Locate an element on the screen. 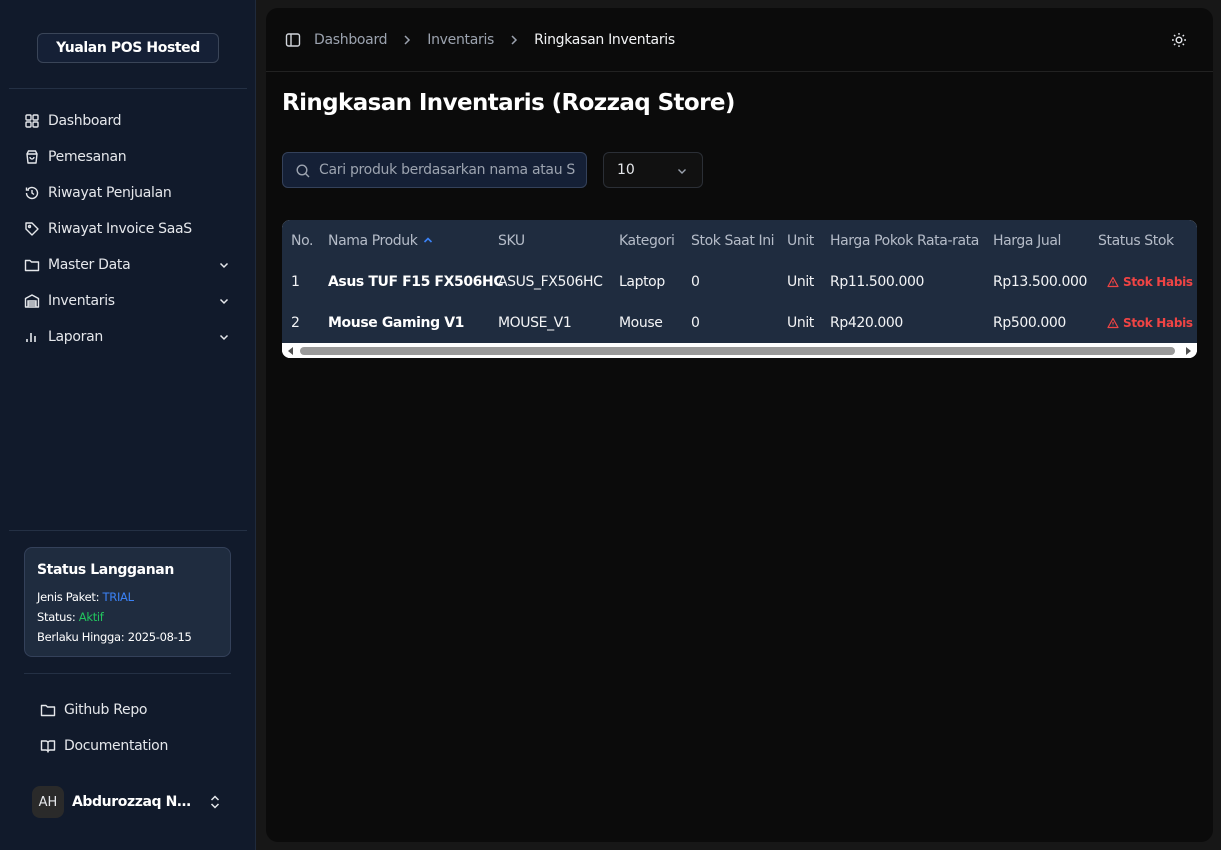  documentation-link: Documentation is located at coordinates (104, 746).